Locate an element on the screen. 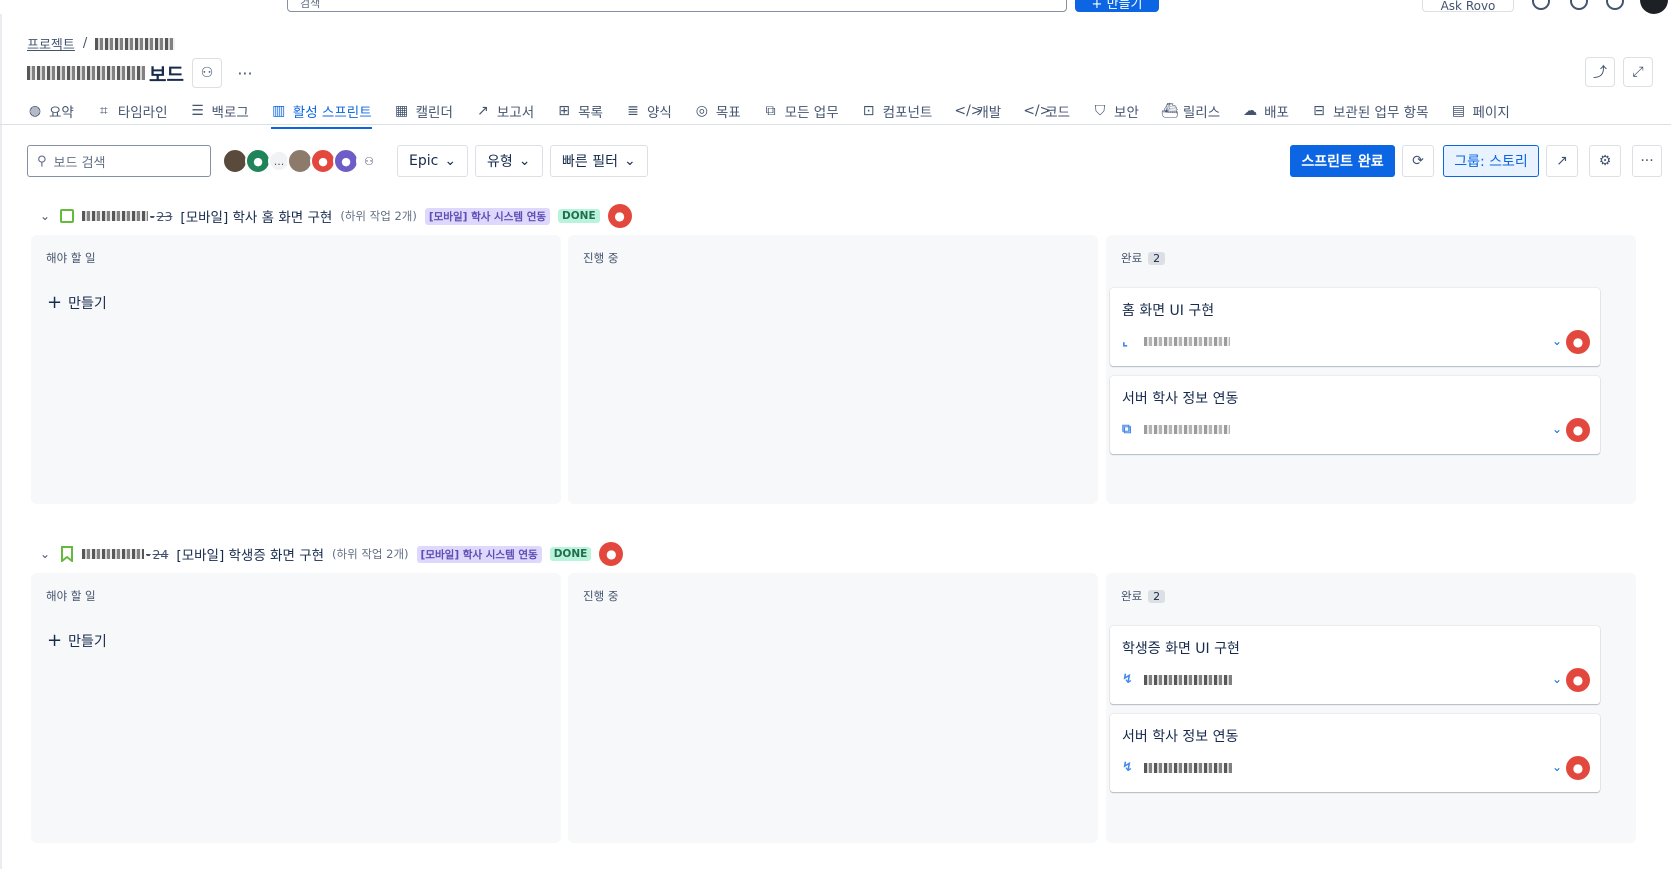 Image resolution: width=1671 pixels, height=869 pixels. more-icon: ··· is located at coordinates (1647, 161).